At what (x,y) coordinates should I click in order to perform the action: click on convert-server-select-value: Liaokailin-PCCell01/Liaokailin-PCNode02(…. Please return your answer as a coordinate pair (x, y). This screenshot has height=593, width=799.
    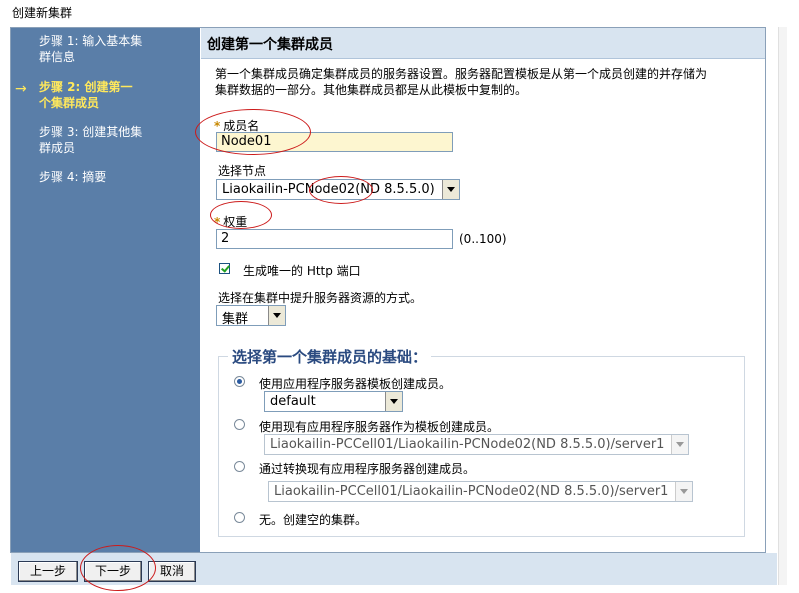
    Looking at the image, I should click on (471, 491).